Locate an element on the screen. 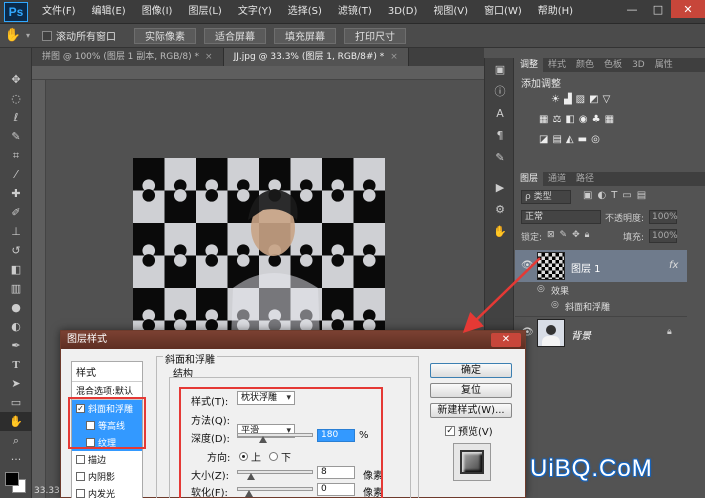 The width and height of the screenshot is (705, 498). menu-item: 图层(L) is located at coordinates (204, 12).